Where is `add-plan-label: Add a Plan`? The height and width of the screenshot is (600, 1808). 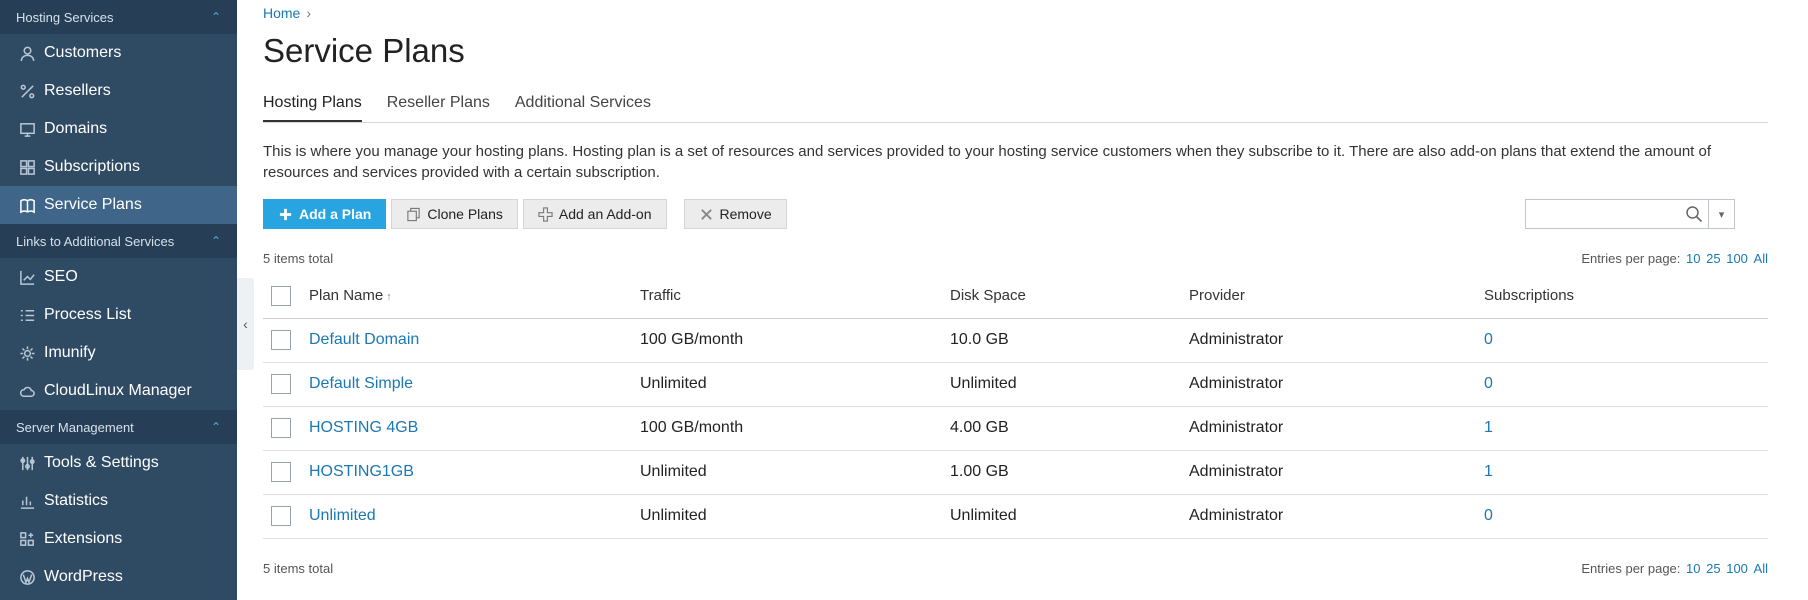
add-plan-label: Add a Plan is located at coordinates (335, 214).